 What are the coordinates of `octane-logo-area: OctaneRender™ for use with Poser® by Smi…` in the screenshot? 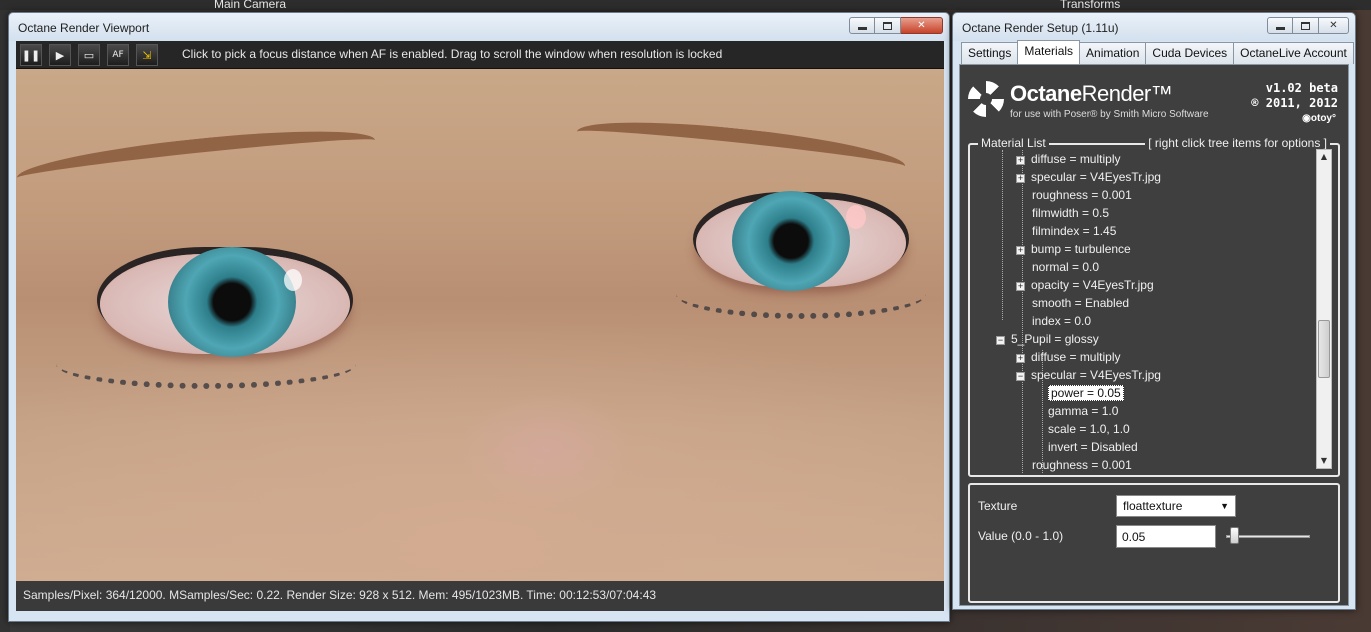 It's located at (1155, 101).